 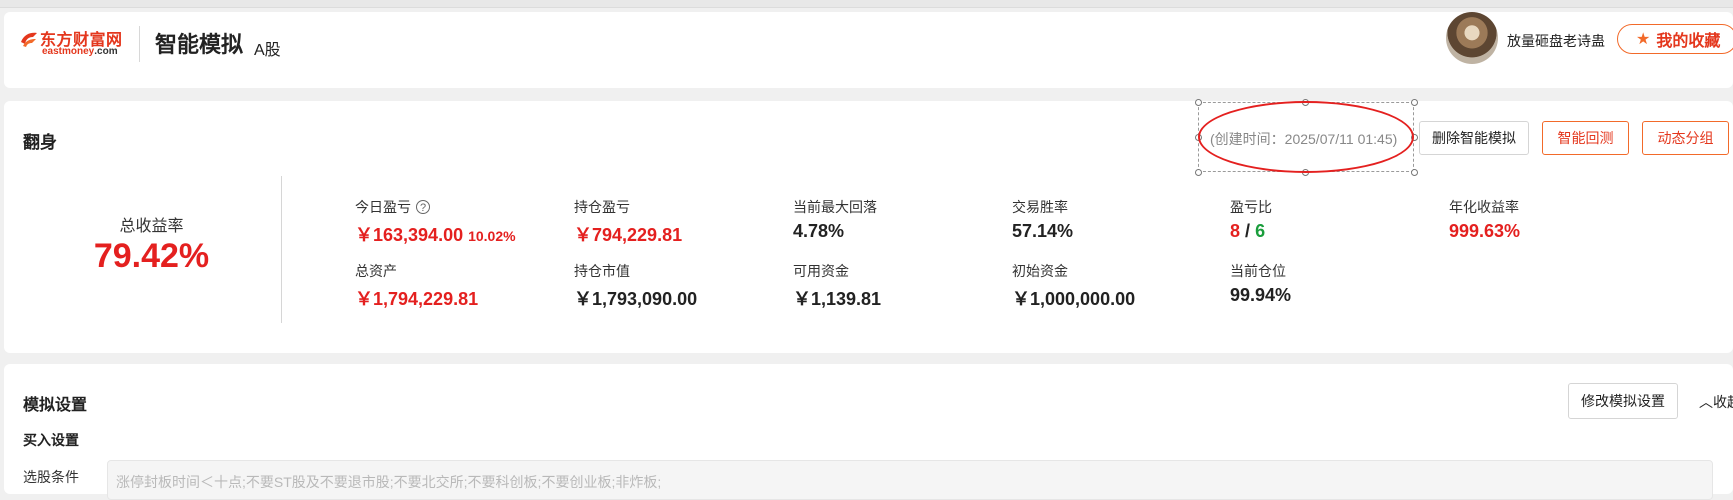 I want to click on position-ratio-label: 当前仓位, so click(x=1258, y=271).